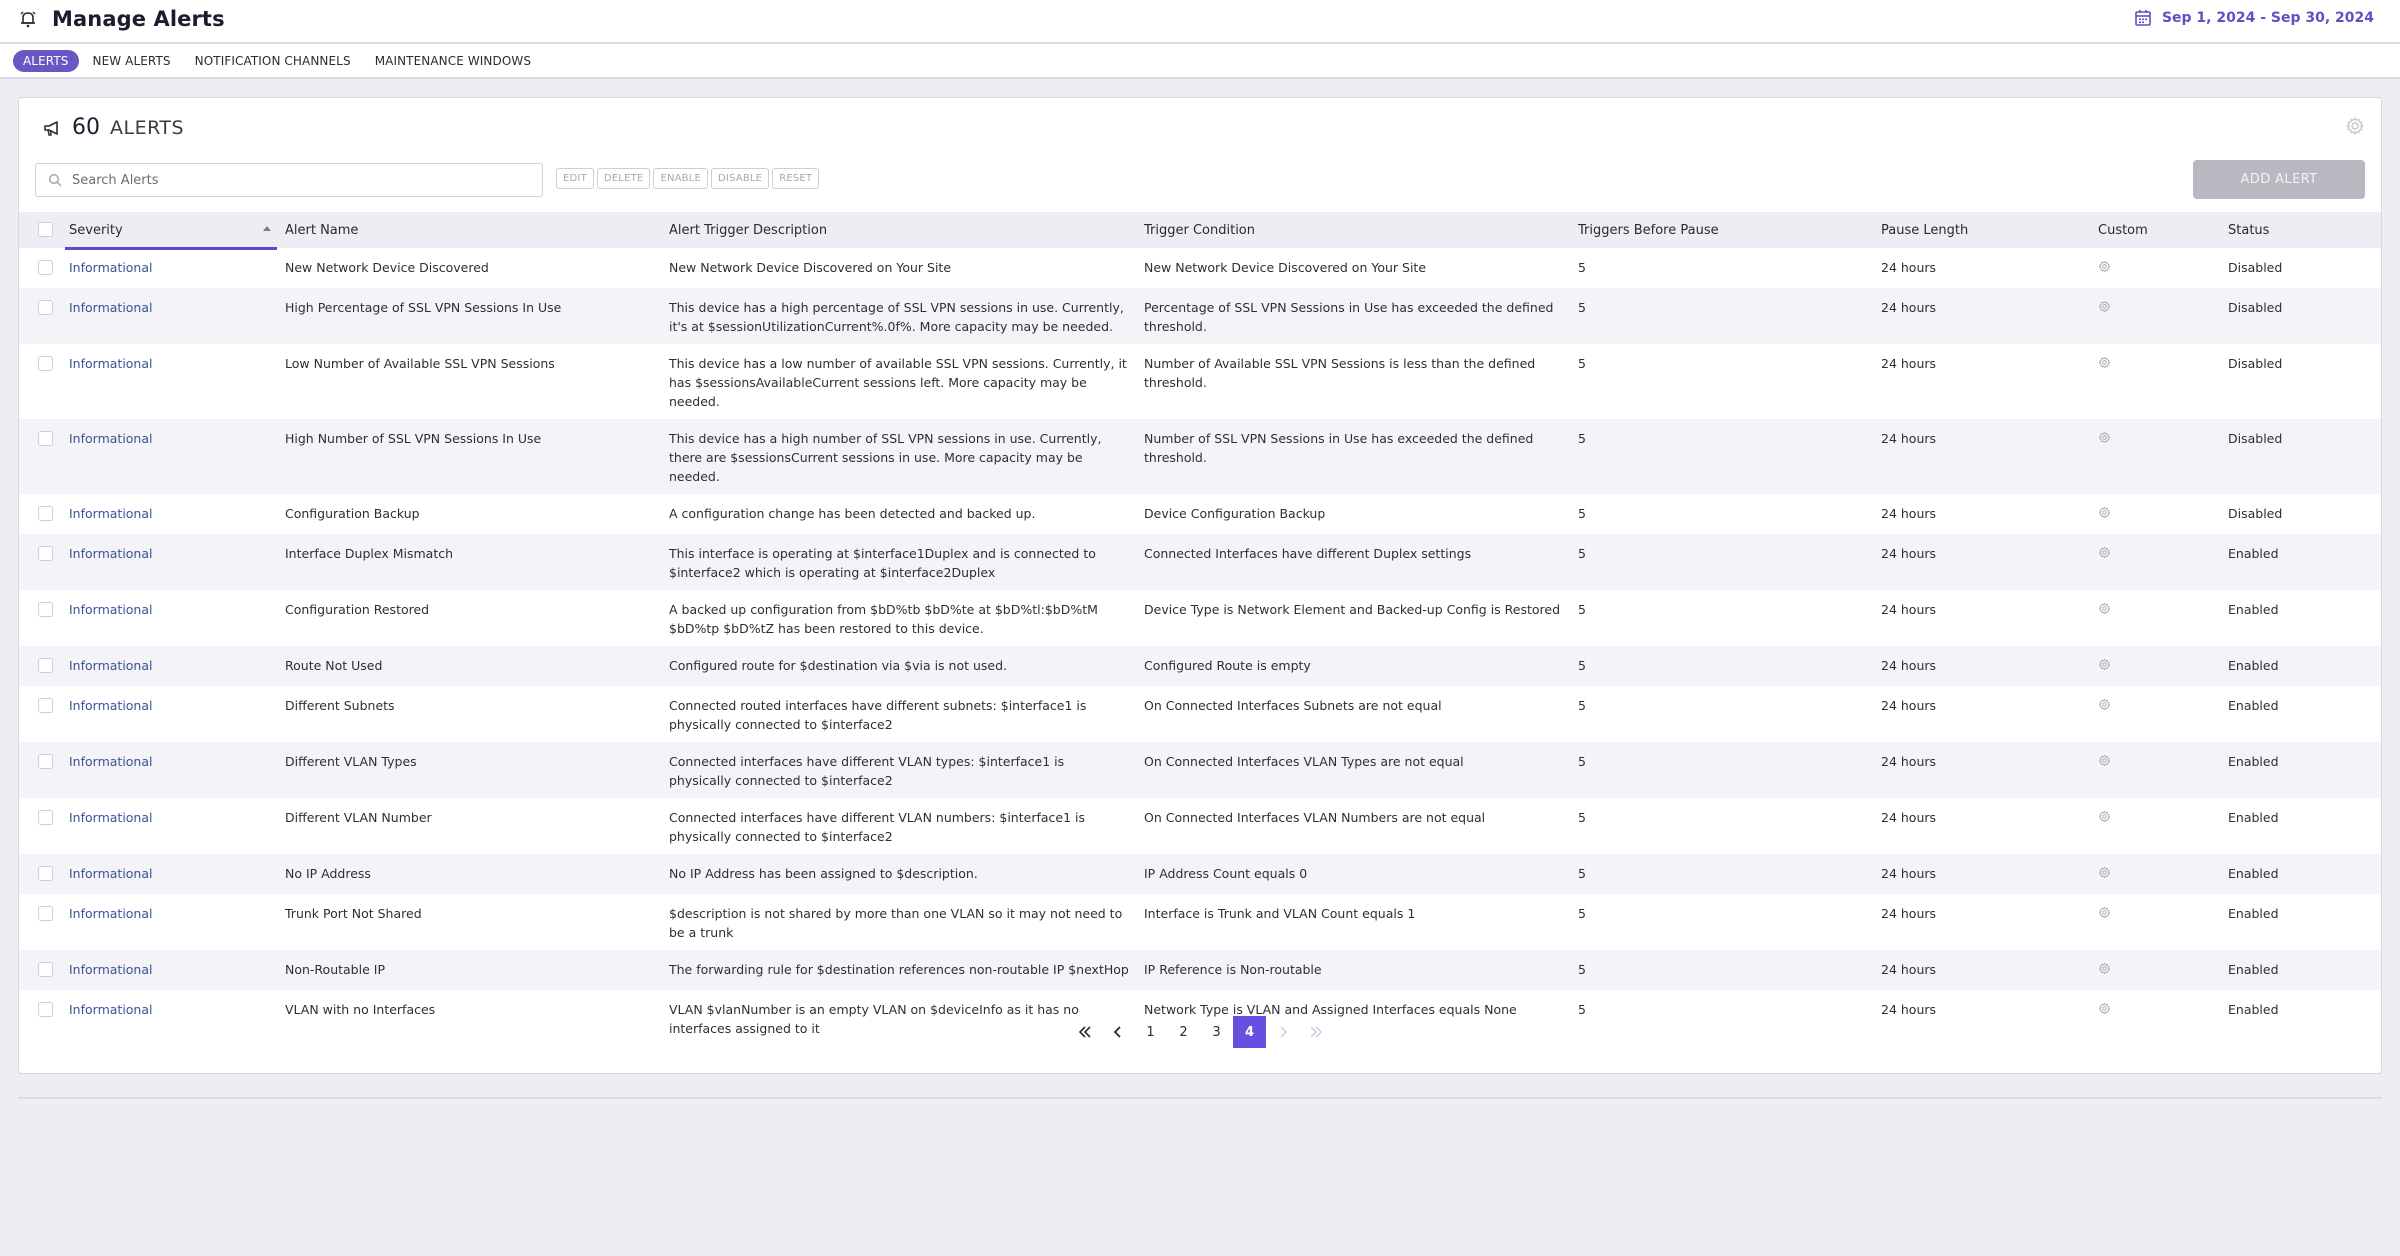  I want to click on chevron-right-icon, so click(1283, 1032).